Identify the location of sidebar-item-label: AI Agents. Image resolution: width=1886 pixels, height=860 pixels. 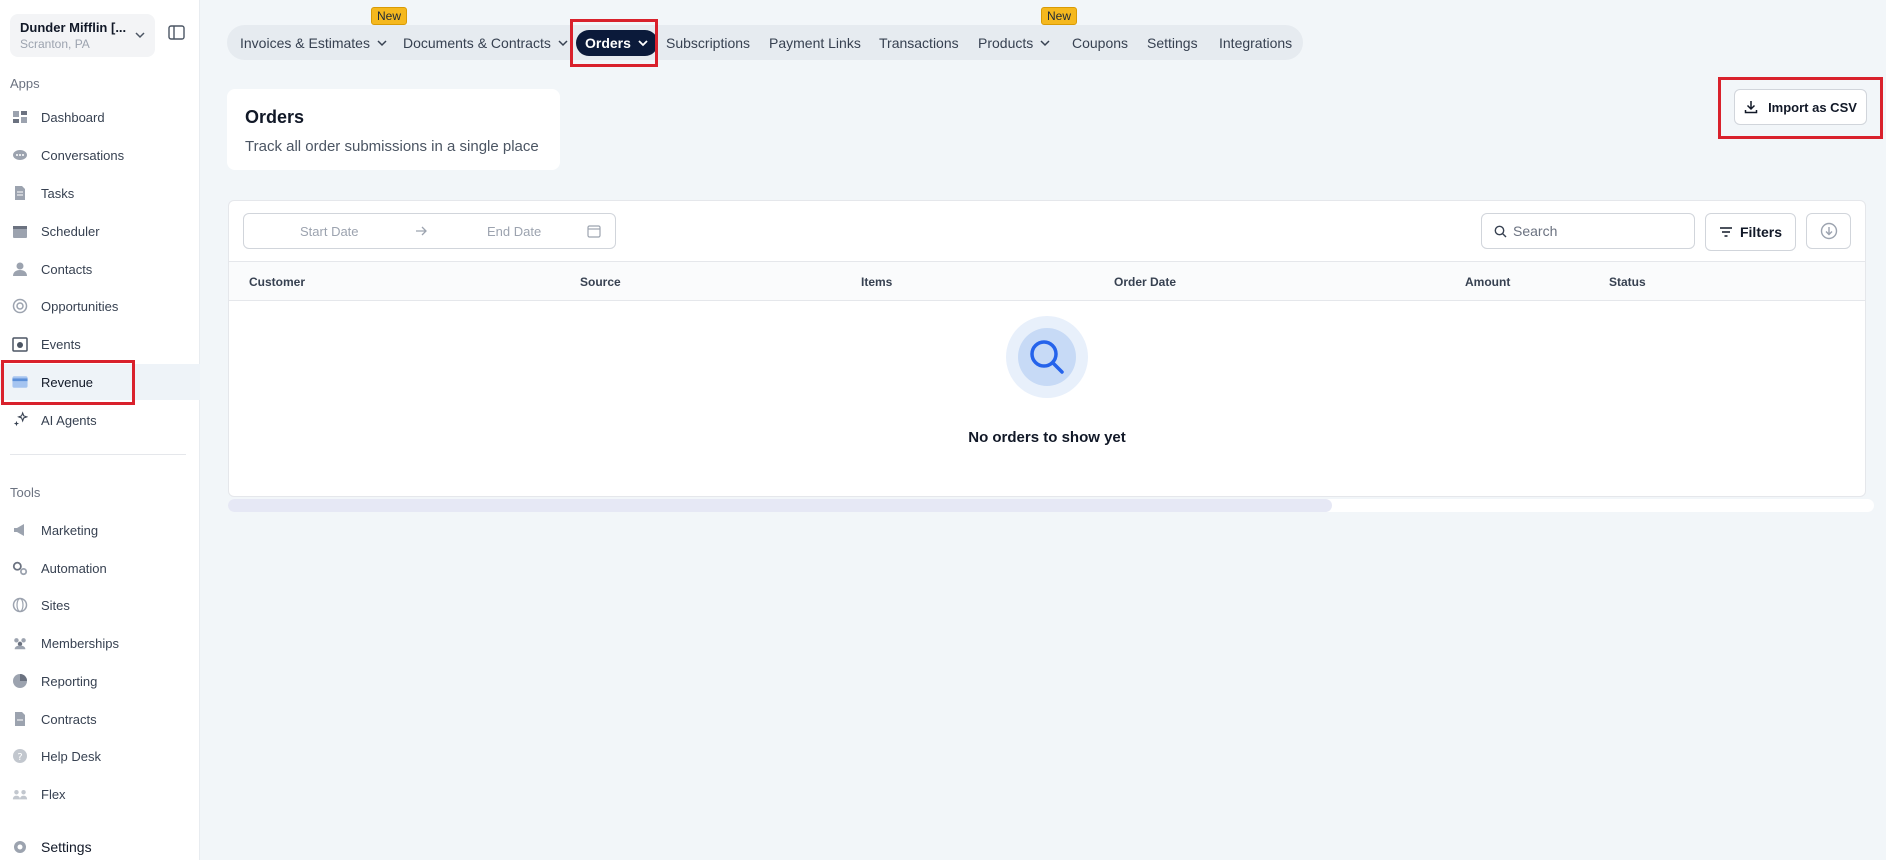
(69, 420).